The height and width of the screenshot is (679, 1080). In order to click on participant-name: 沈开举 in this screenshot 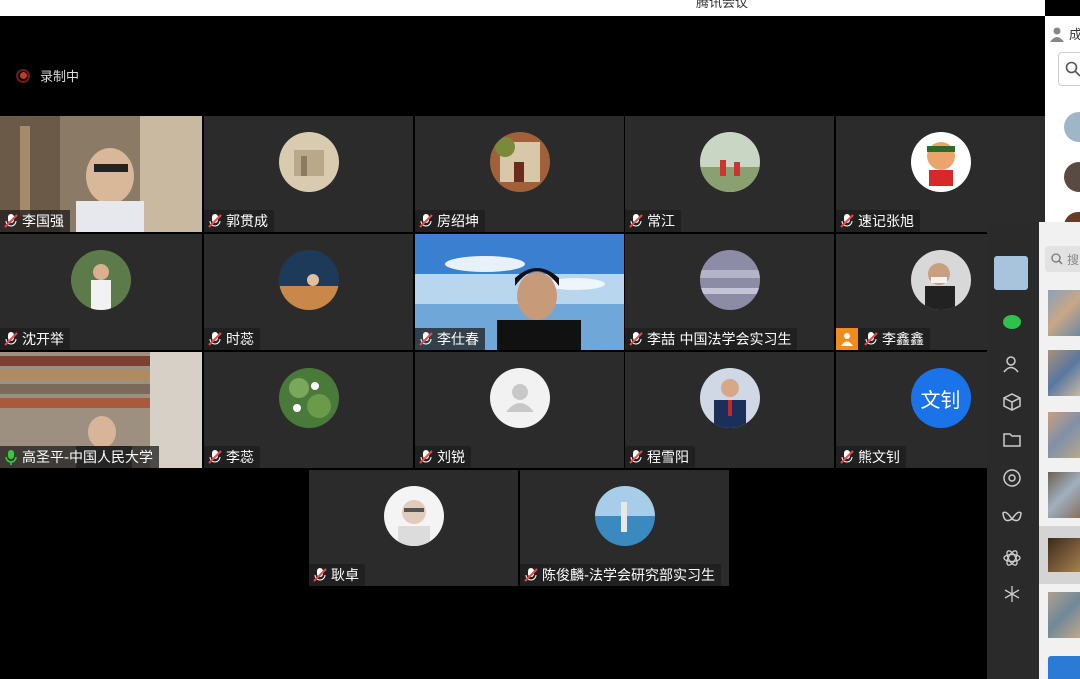, I will do `click(43, 340)`.